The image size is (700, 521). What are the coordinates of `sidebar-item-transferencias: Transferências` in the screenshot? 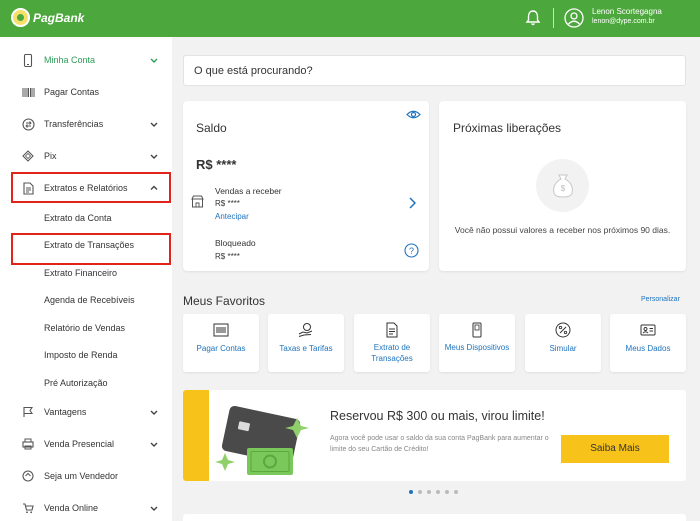 It's located at (86, 124).